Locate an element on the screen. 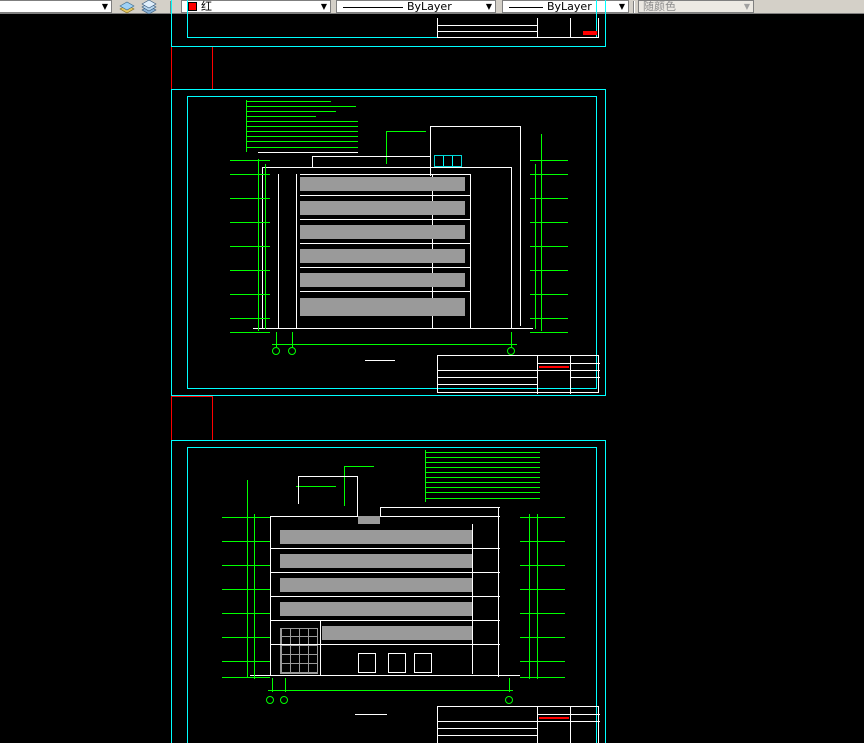  layer-previous-icon is located at coordinates (127, 7).